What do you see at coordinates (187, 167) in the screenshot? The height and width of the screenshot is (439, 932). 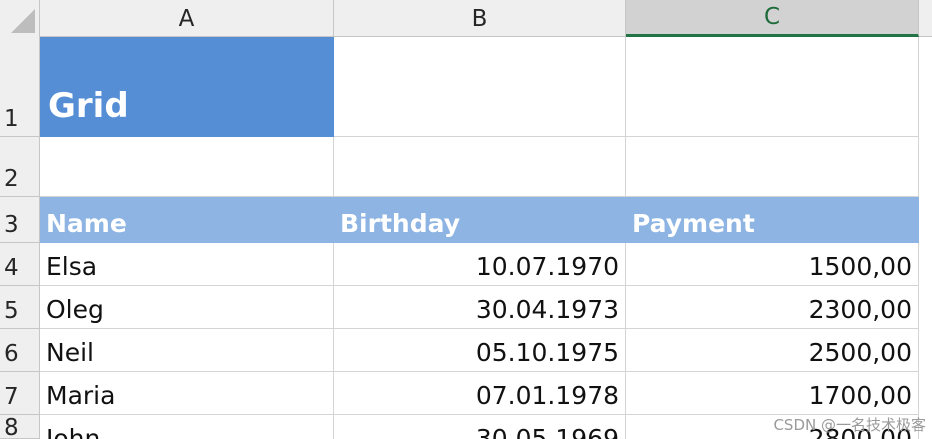 I see `cell-a2` at bounding box center [187, 167].